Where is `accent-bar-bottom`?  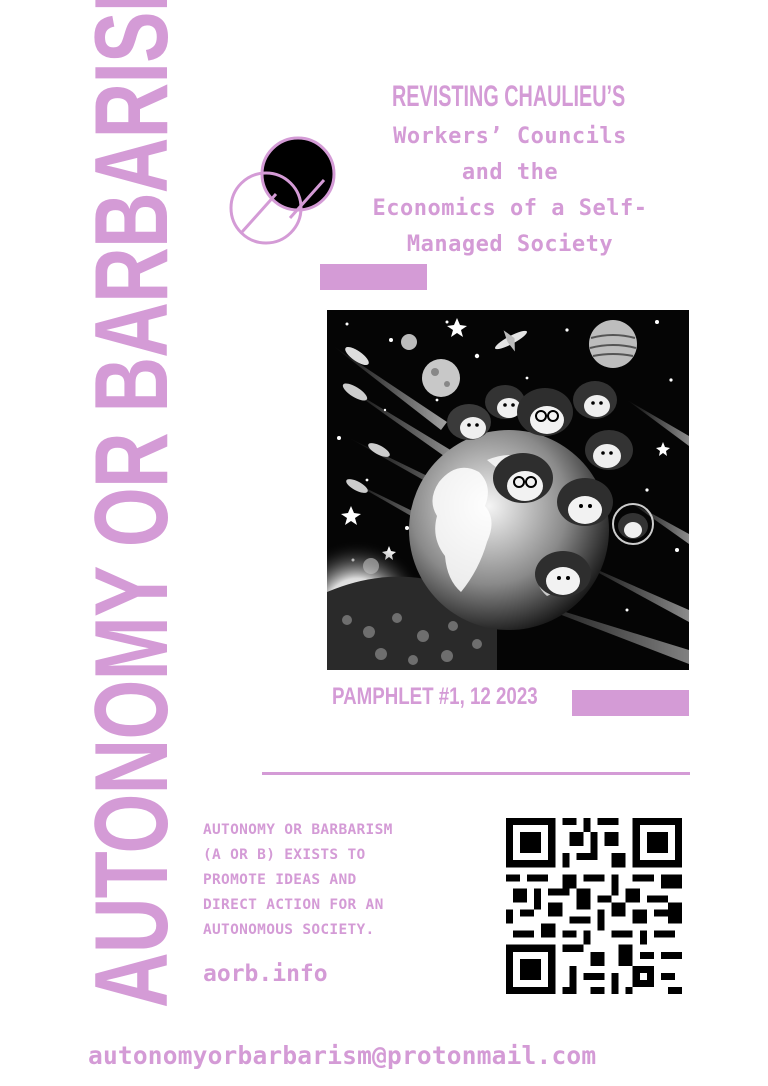
accent-bar-bottom is located at coordinates (630, 703).